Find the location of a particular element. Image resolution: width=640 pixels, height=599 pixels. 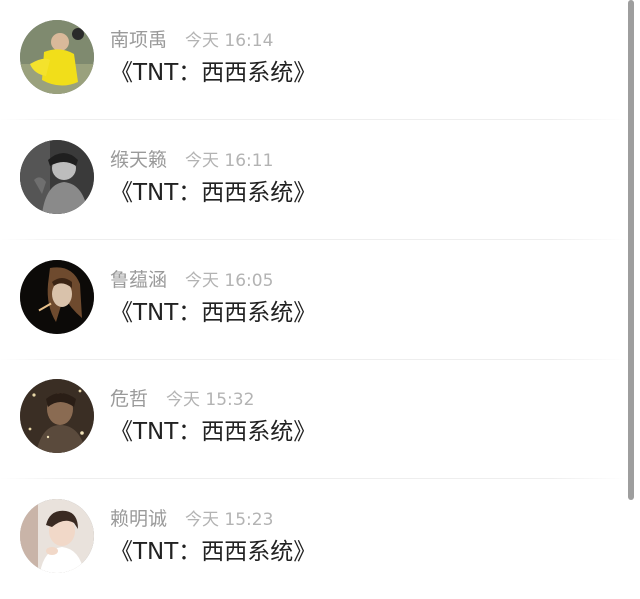

comment-meta: 赖明诚 今天 15:23 is located at coordinates (191, 519).